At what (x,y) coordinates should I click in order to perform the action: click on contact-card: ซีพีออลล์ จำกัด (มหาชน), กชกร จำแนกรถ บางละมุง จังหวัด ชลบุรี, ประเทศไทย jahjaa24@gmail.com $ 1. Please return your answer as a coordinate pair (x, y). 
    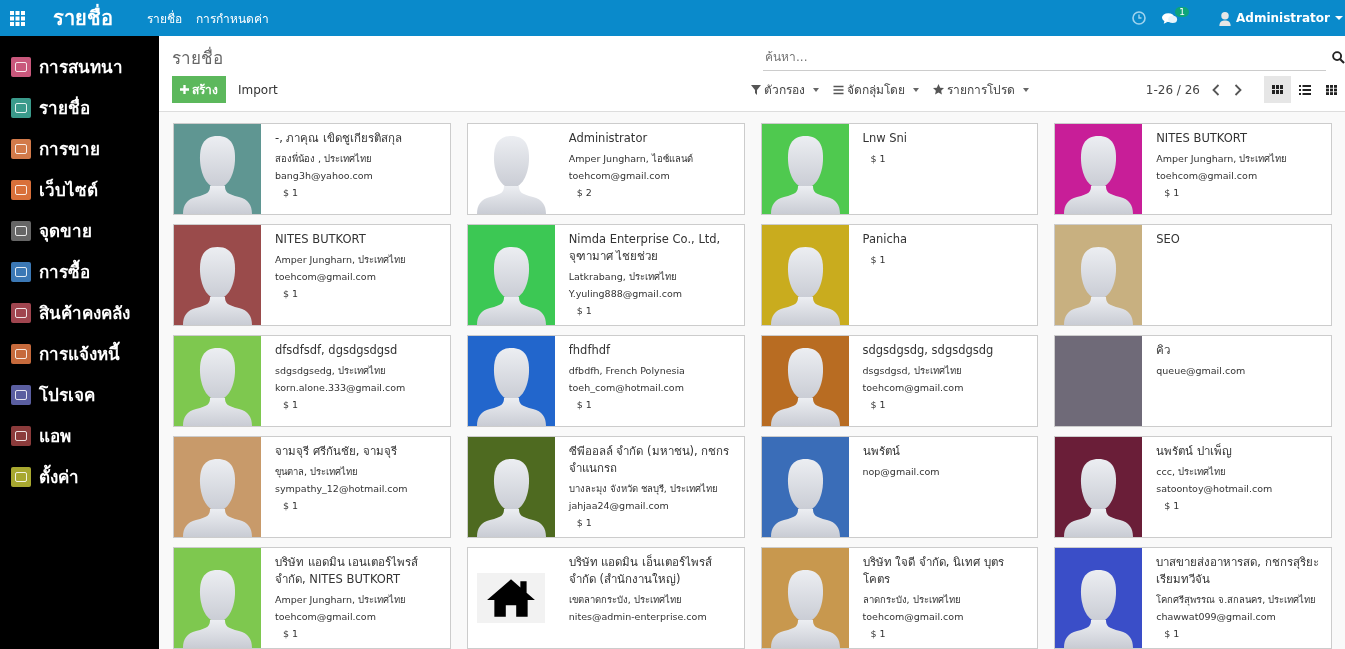
    Looking at the image, I should click on (605, 487).